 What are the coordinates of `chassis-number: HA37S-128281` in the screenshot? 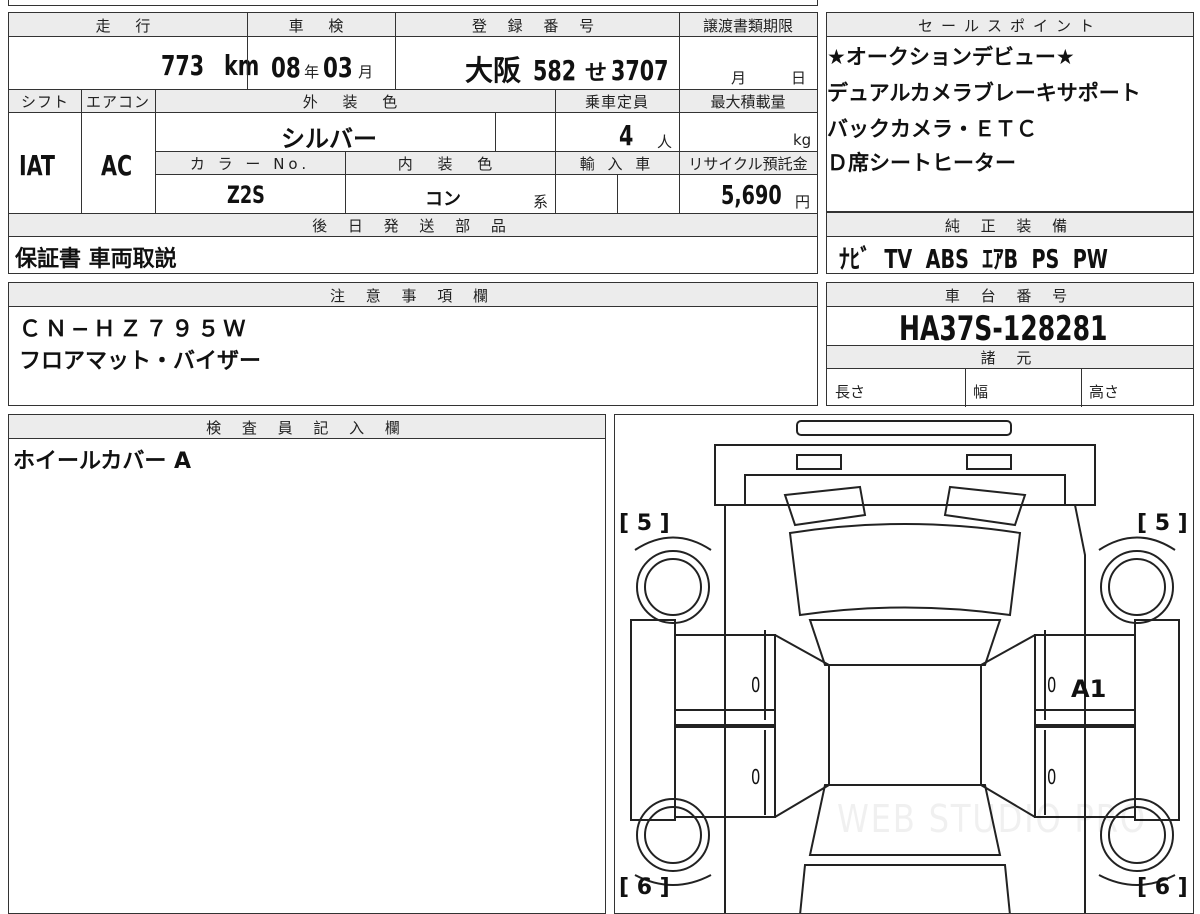 It's located at (1003, 329).